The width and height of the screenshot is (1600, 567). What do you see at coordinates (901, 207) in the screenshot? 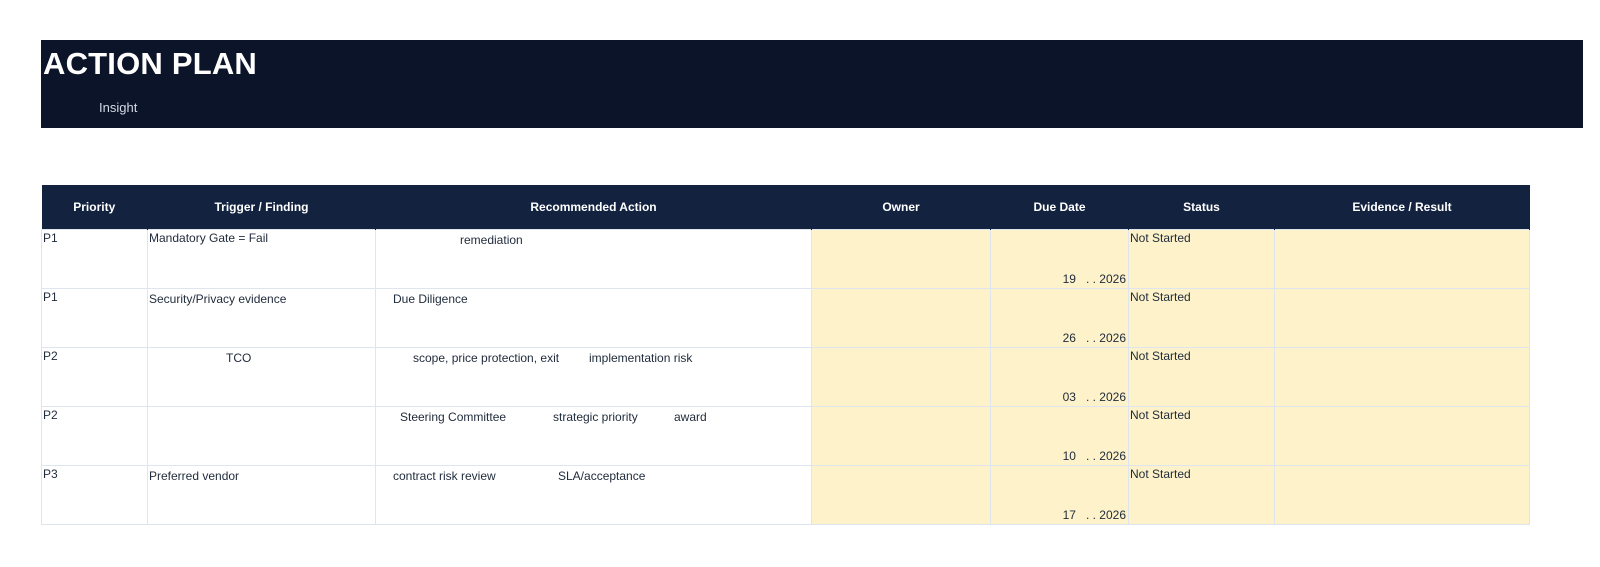
I see `column-header-owner: Owner` at bounding box center [901, 207].